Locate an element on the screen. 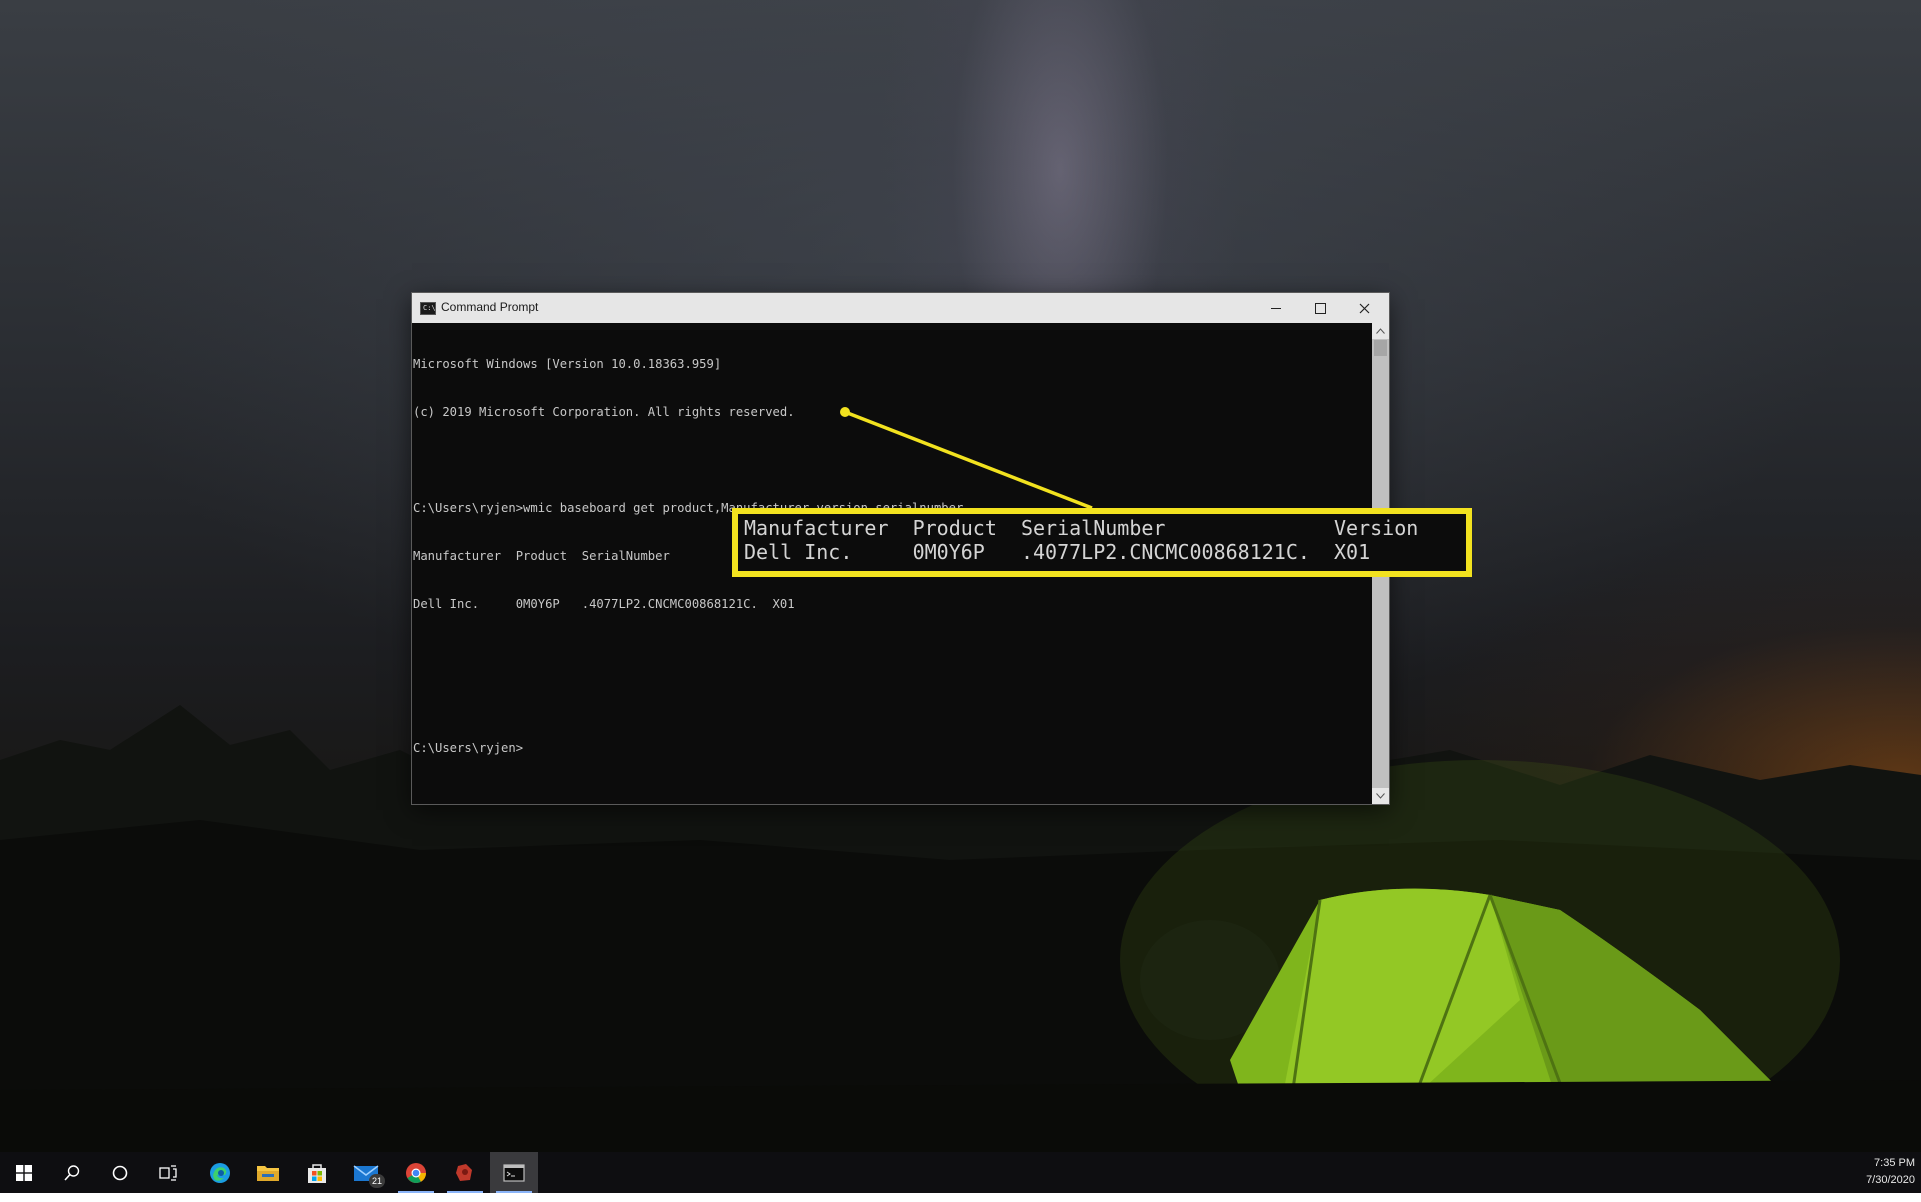 Image resolution: width=1921 pixels, height=1202 pixels. chevron-up-icon is located at coordinates (1380, 331).